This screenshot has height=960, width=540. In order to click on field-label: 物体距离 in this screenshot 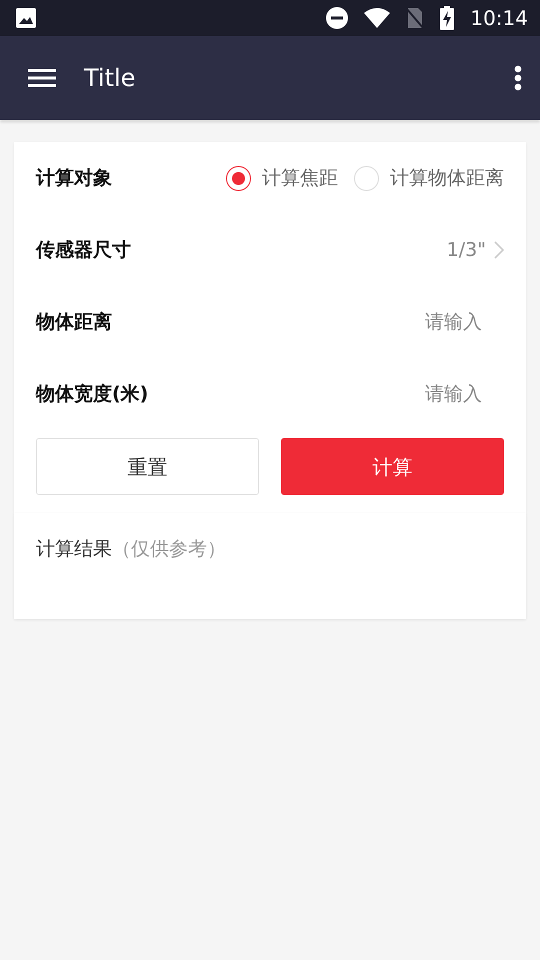, I will do `click(74, 322)`.